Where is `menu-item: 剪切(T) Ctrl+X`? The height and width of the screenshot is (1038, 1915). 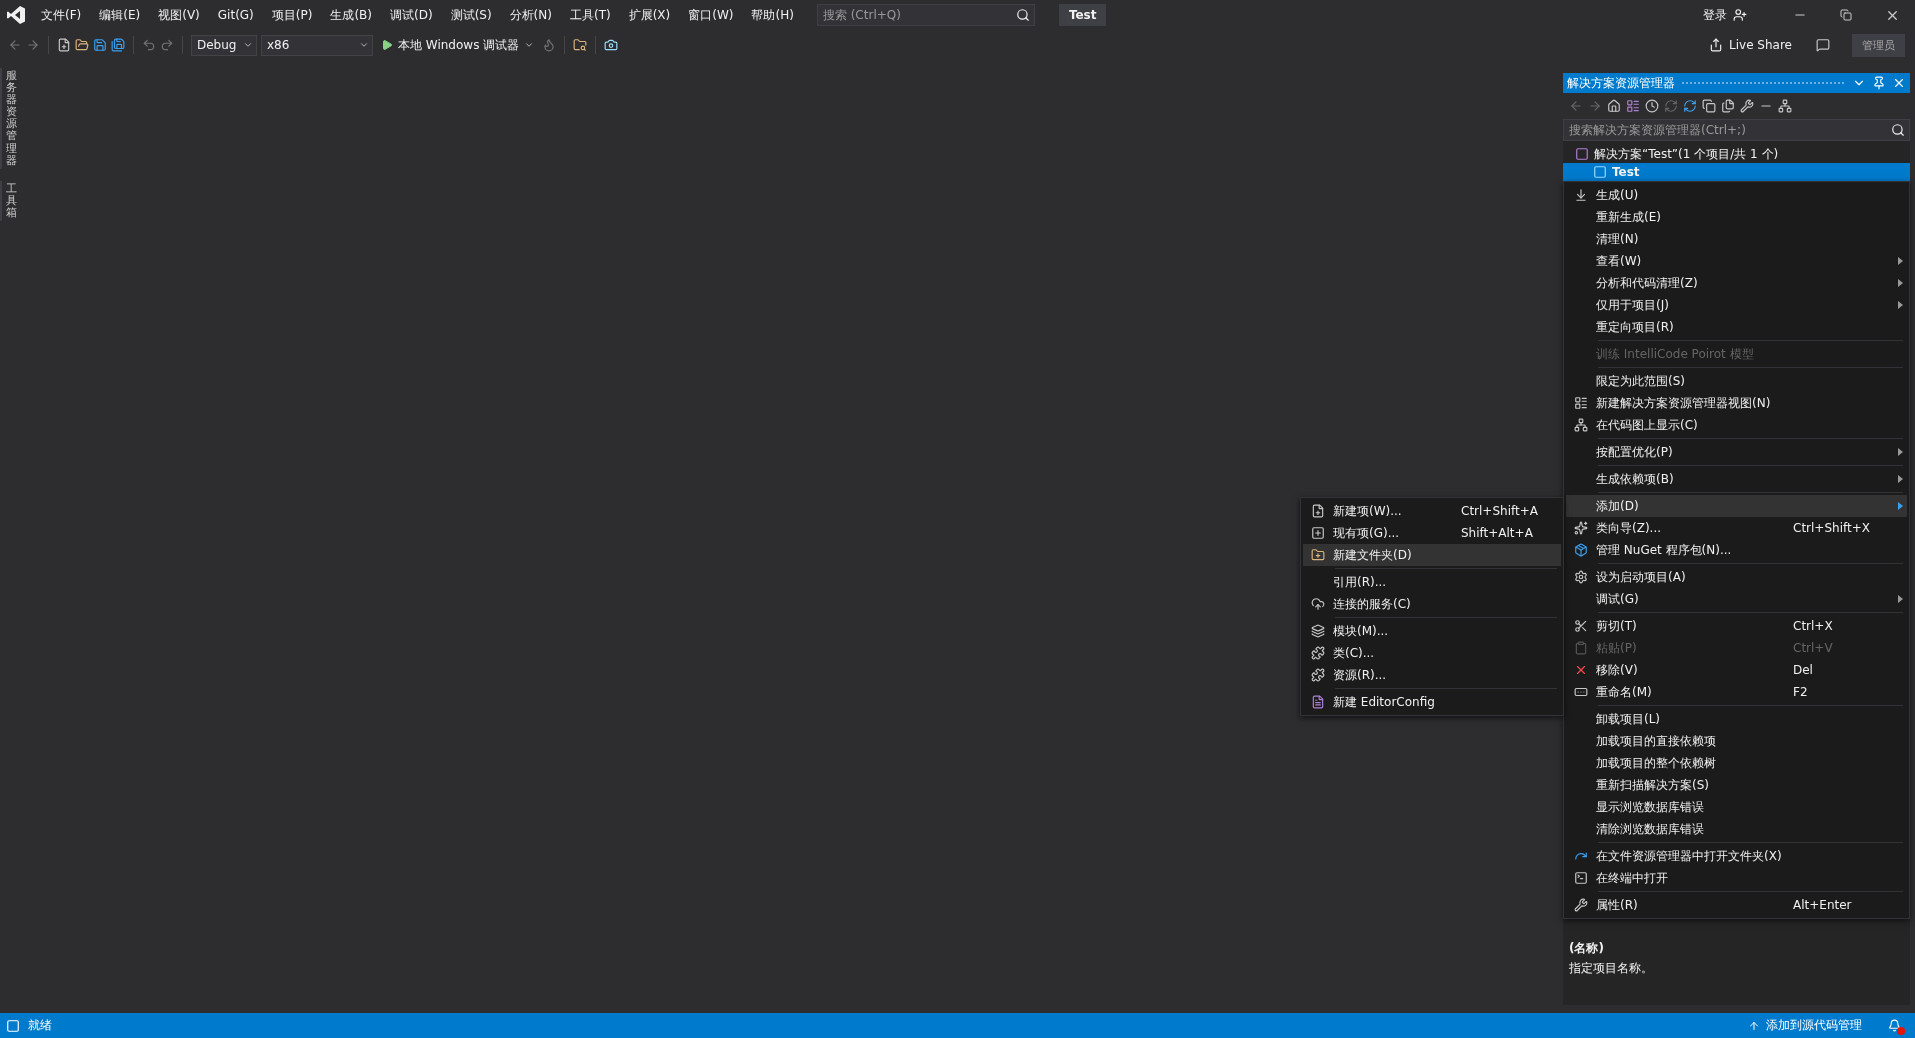
menu-item: 剪切(T) Ctrl+X is located at coordinates (1736, 626).